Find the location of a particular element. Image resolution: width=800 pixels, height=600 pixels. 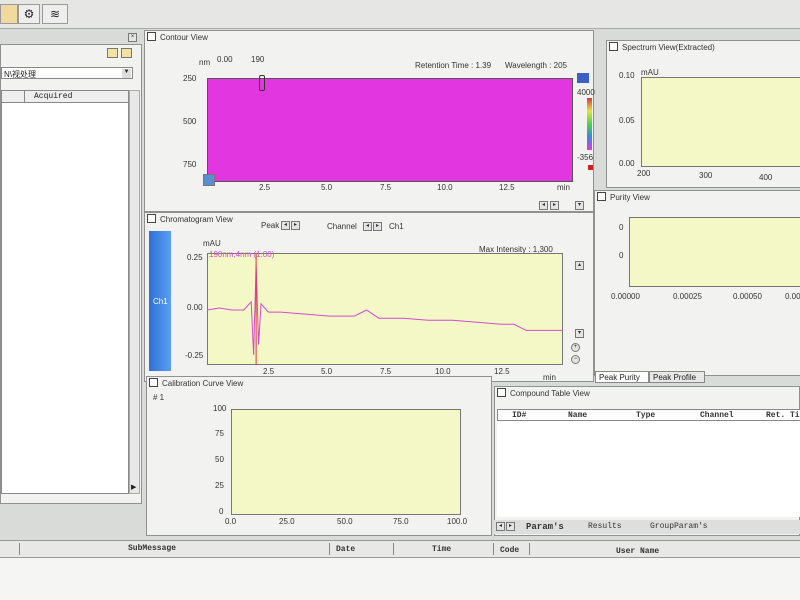

origin-arrow-icon is located at coordinates (209, 180).